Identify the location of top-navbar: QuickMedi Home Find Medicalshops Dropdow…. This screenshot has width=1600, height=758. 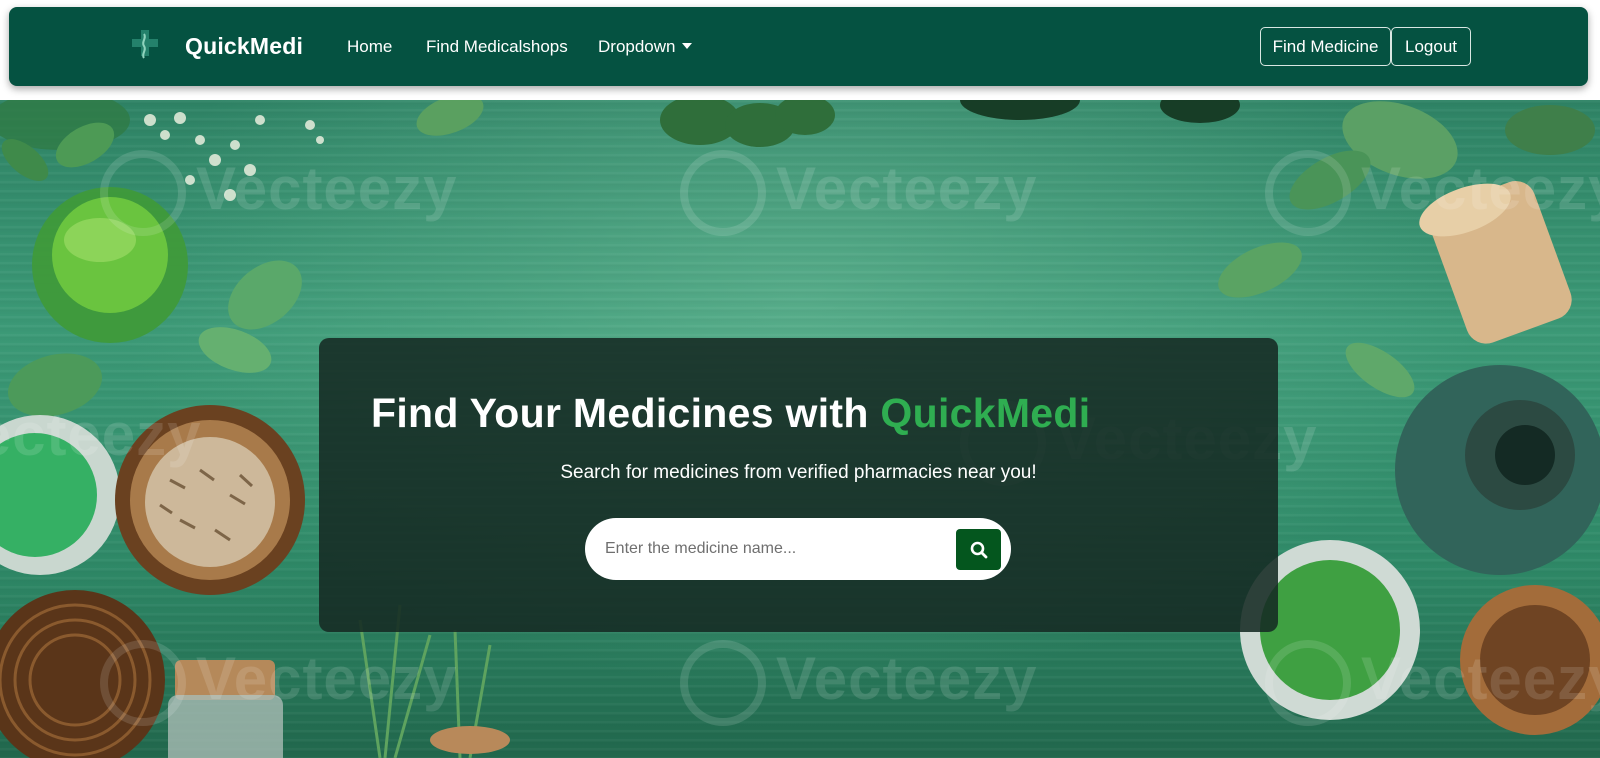
(798, 46).